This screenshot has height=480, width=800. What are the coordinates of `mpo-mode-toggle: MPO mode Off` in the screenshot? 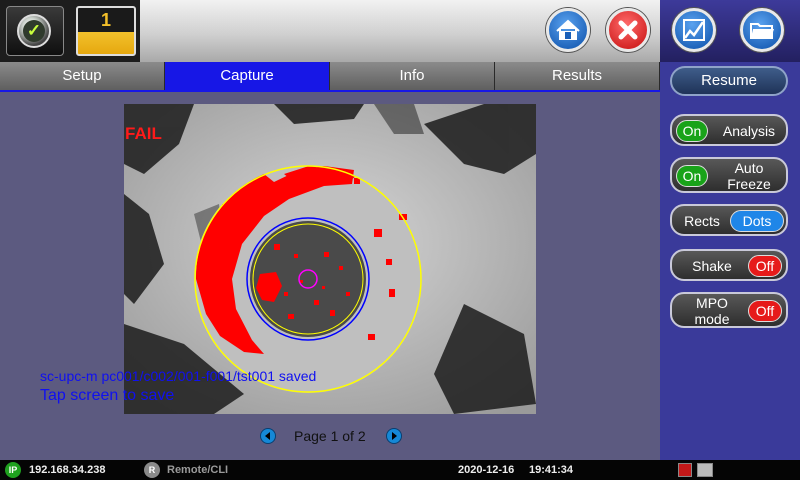 It's located at (729, 310).